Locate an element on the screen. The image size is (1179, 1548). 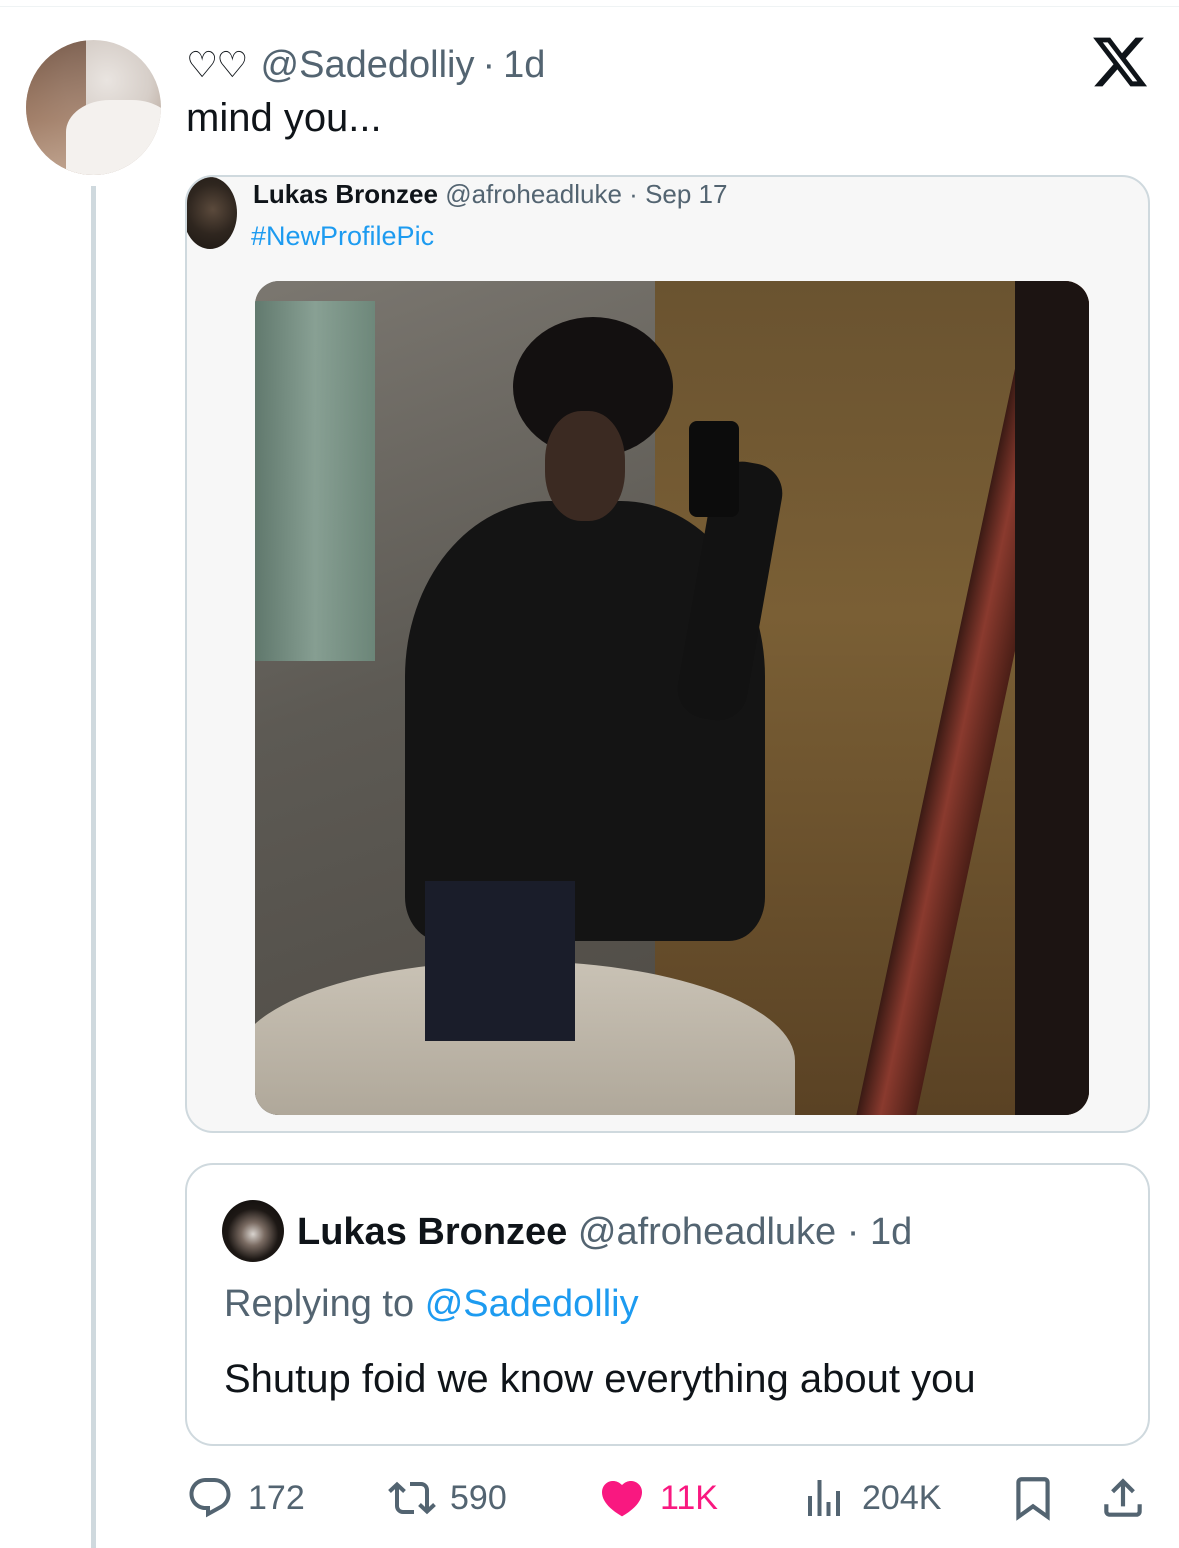
bookmark-icon is located at coordinates (1033, 1499).